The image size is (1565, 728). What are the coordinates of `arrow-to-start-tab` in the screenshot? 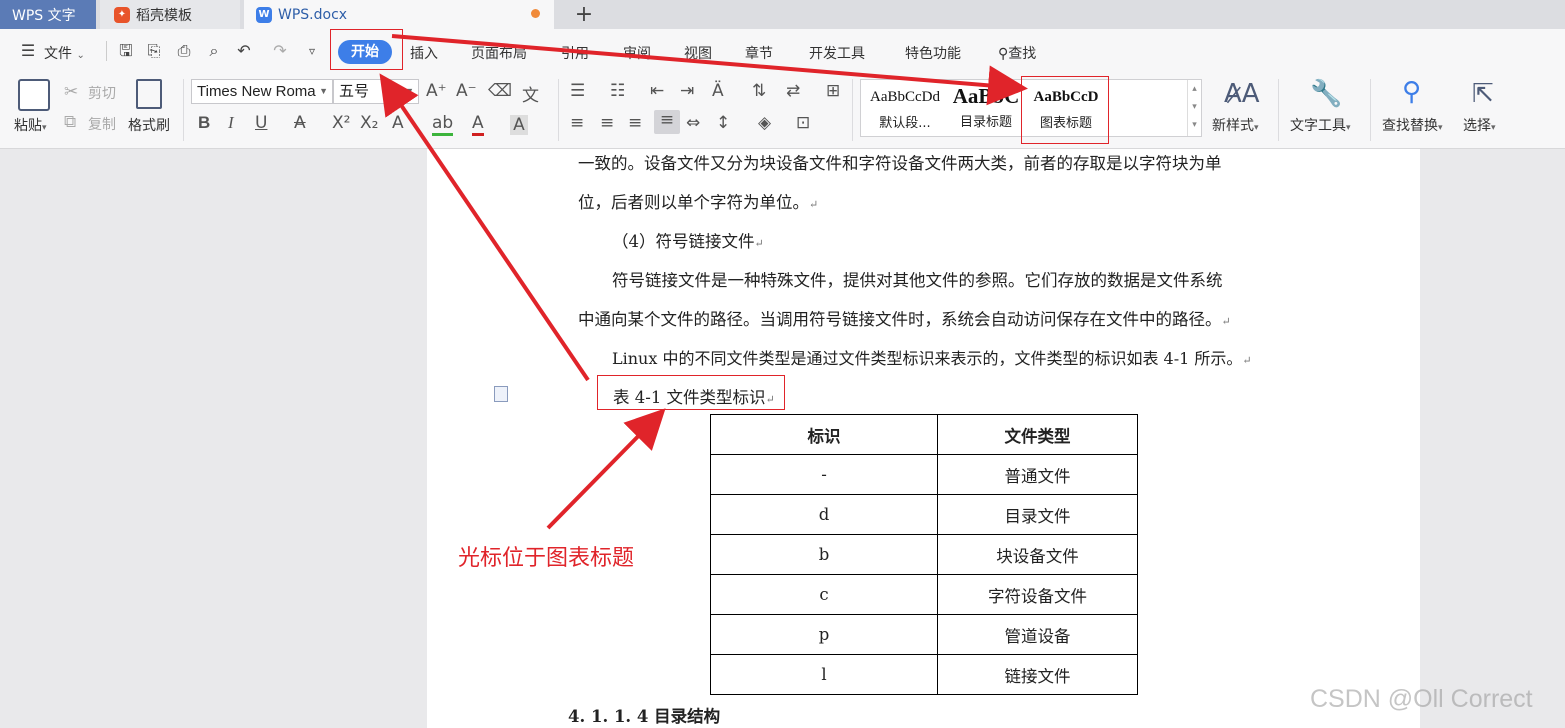 It's located at (484, 227).